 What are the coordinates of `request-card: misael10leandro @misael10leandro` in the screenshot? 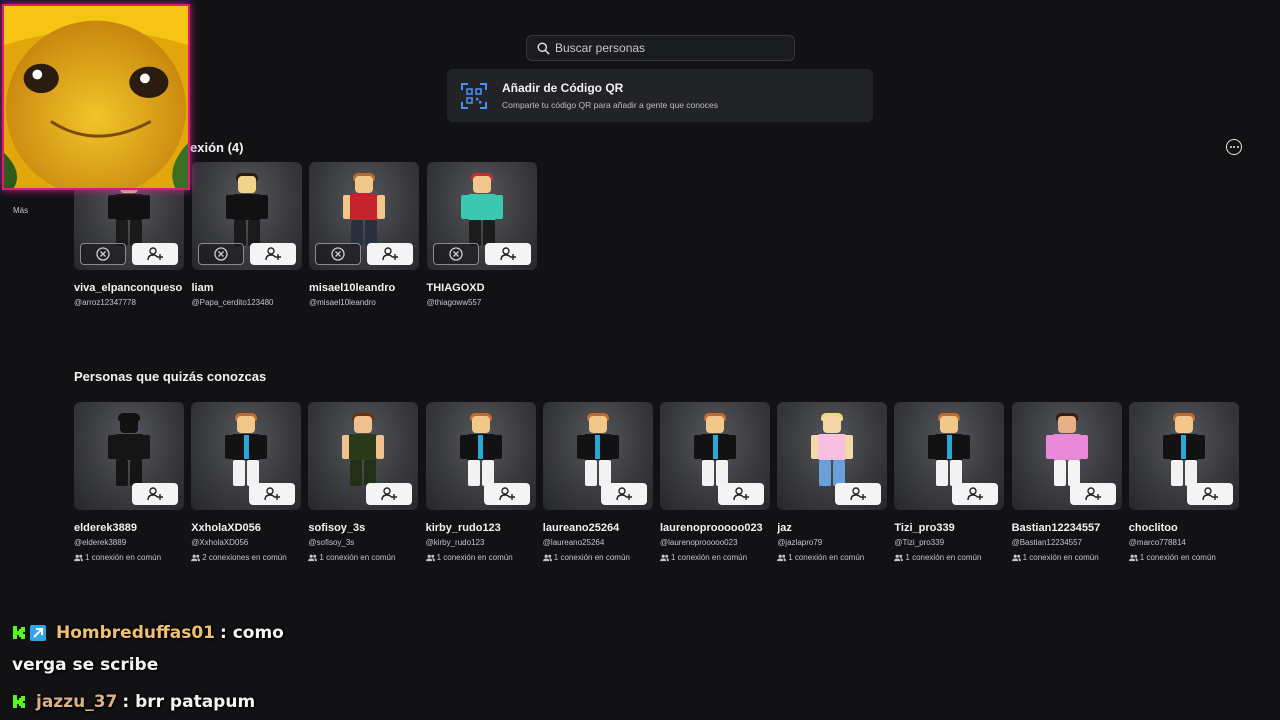 It's located at (364, 234).